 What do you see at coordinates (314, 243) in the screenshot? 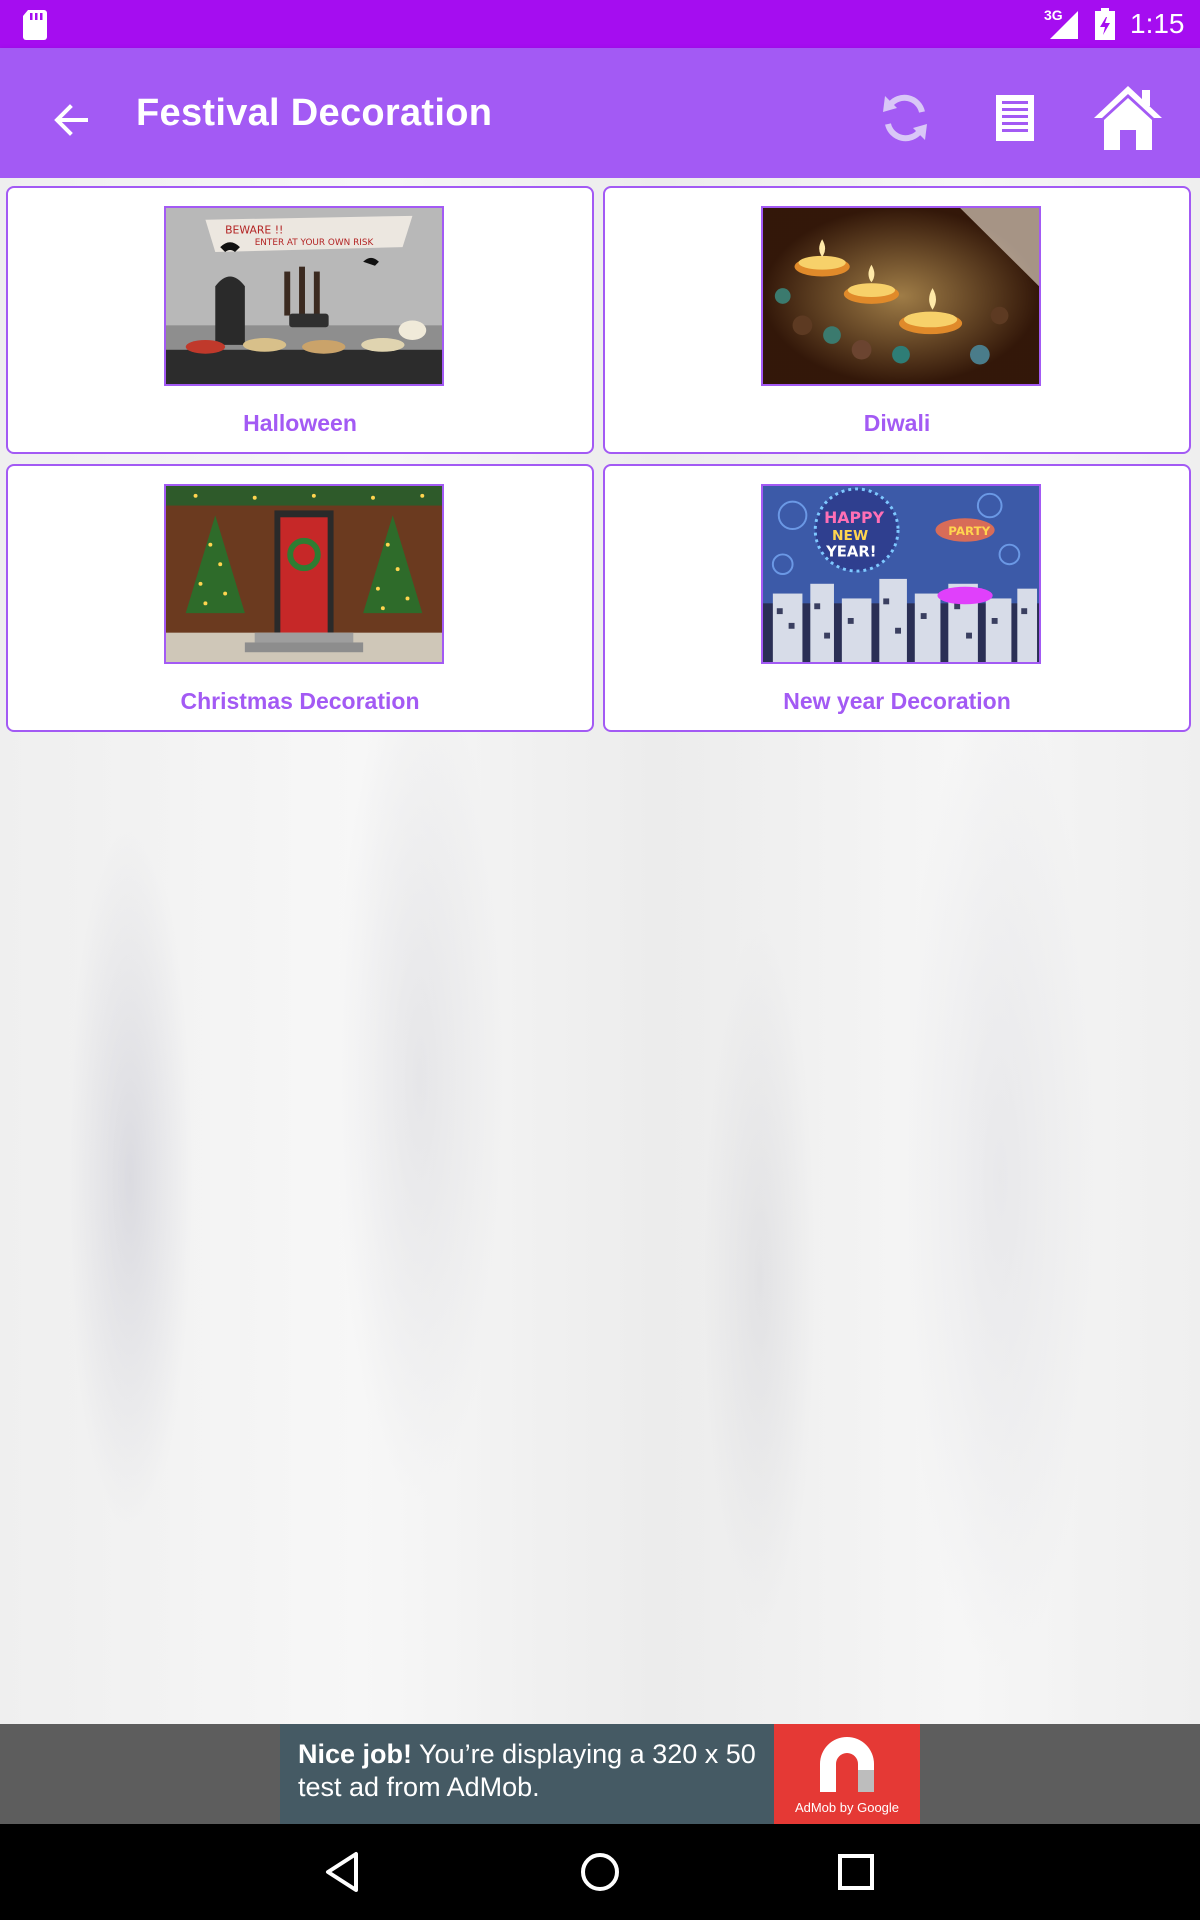
I see `svg-text: ENTER AT YOUR OWN RISK` at bounding box center [314, 243].